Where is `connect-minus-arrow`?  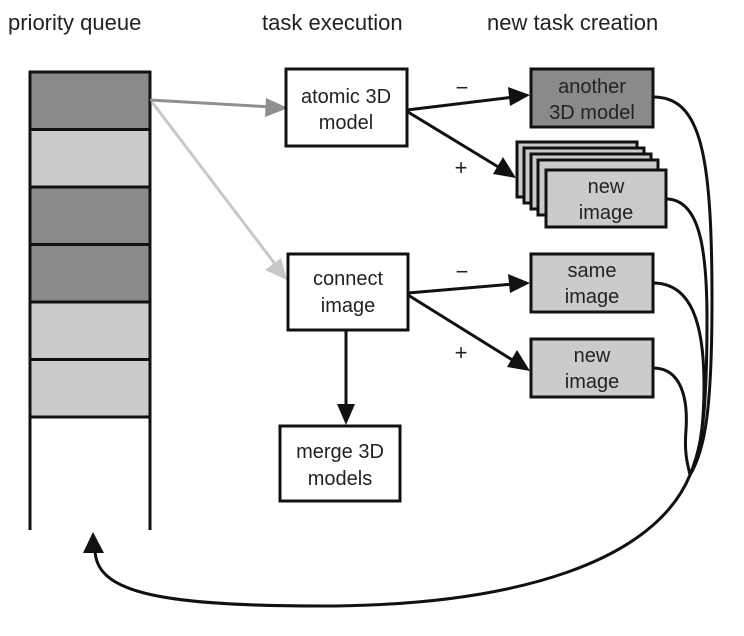 connect-minus-arrow is located at coordinates (461, 288).